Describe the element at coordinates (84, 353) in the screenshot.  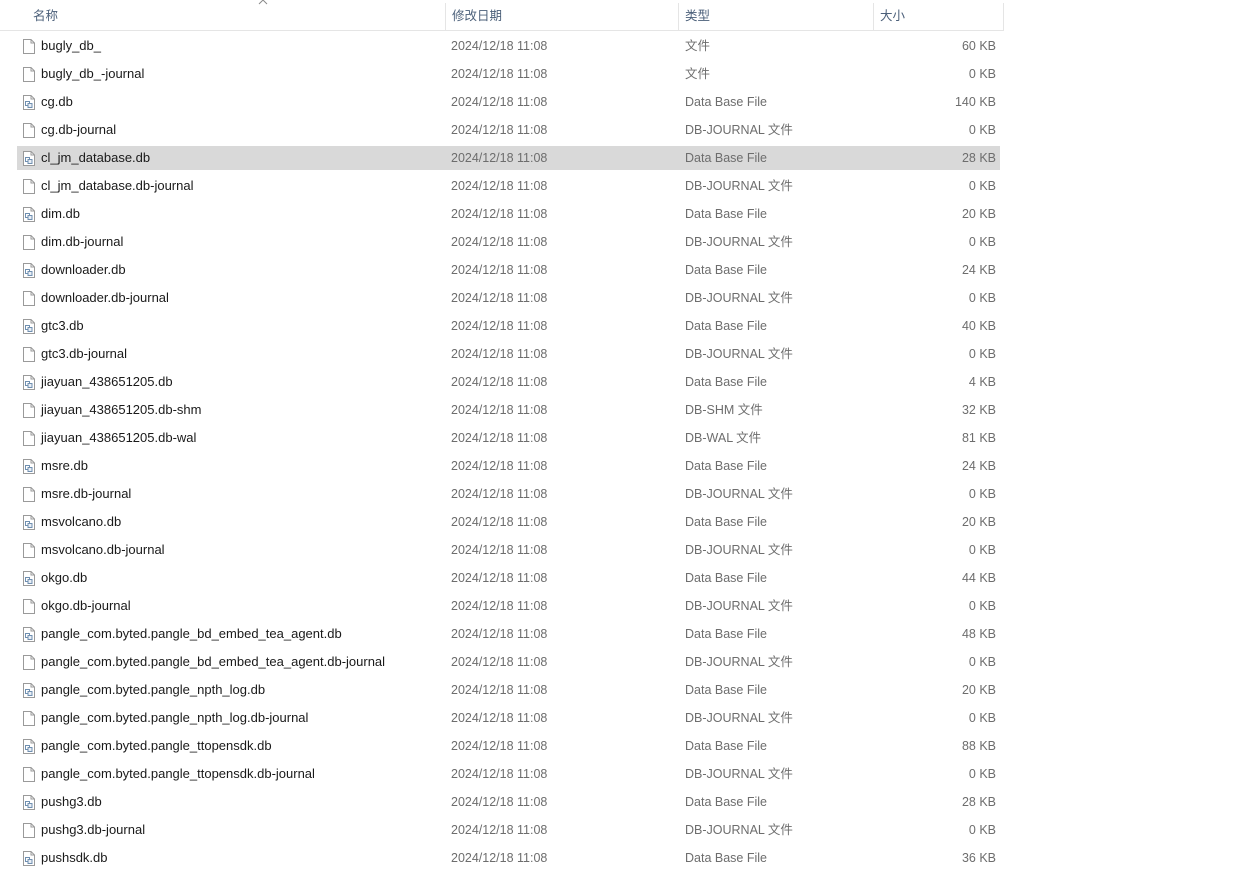
I see `file-name: gtc3.db-journal` at that location.